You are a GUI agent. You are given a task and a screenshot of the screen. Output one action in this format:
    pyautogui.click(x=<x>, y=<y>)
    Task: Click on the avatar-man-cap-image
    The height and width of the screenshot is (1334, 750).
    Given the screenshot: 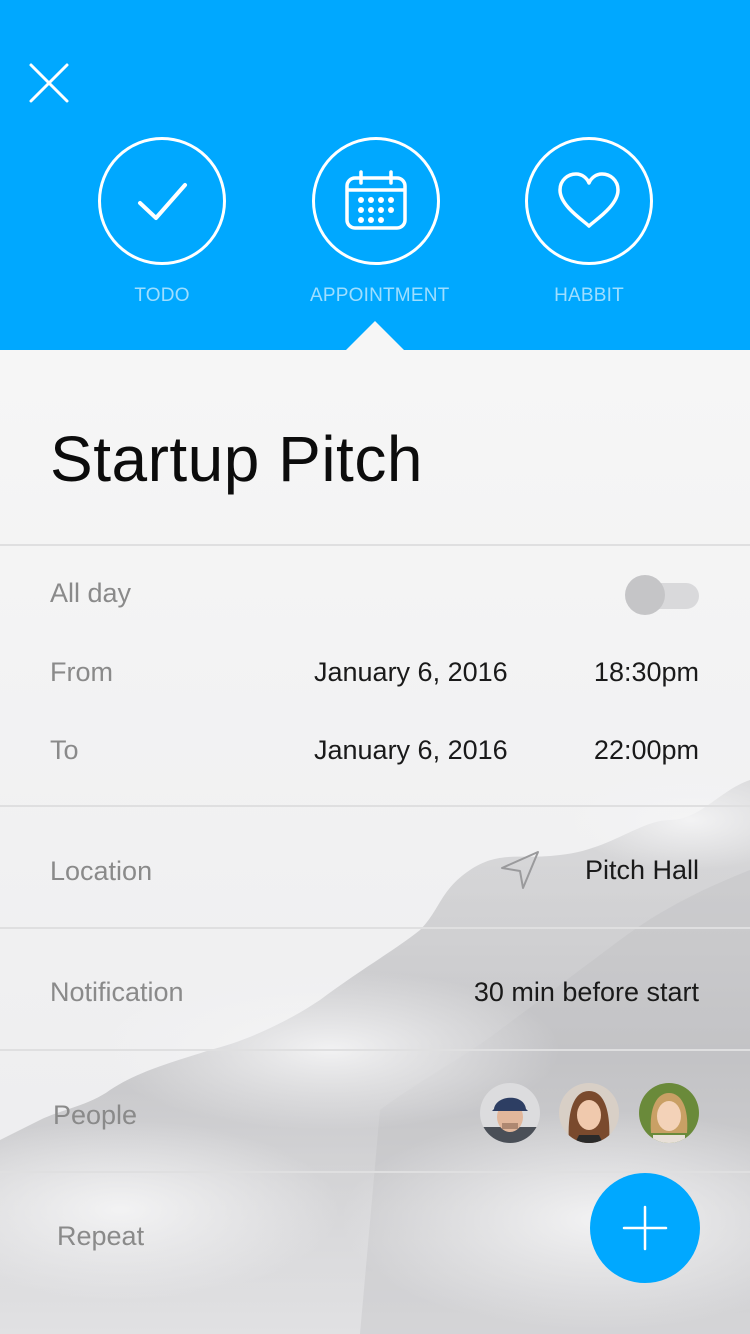 What is the action you would take?
    pyautogui.click(x=510, y=1113)
    